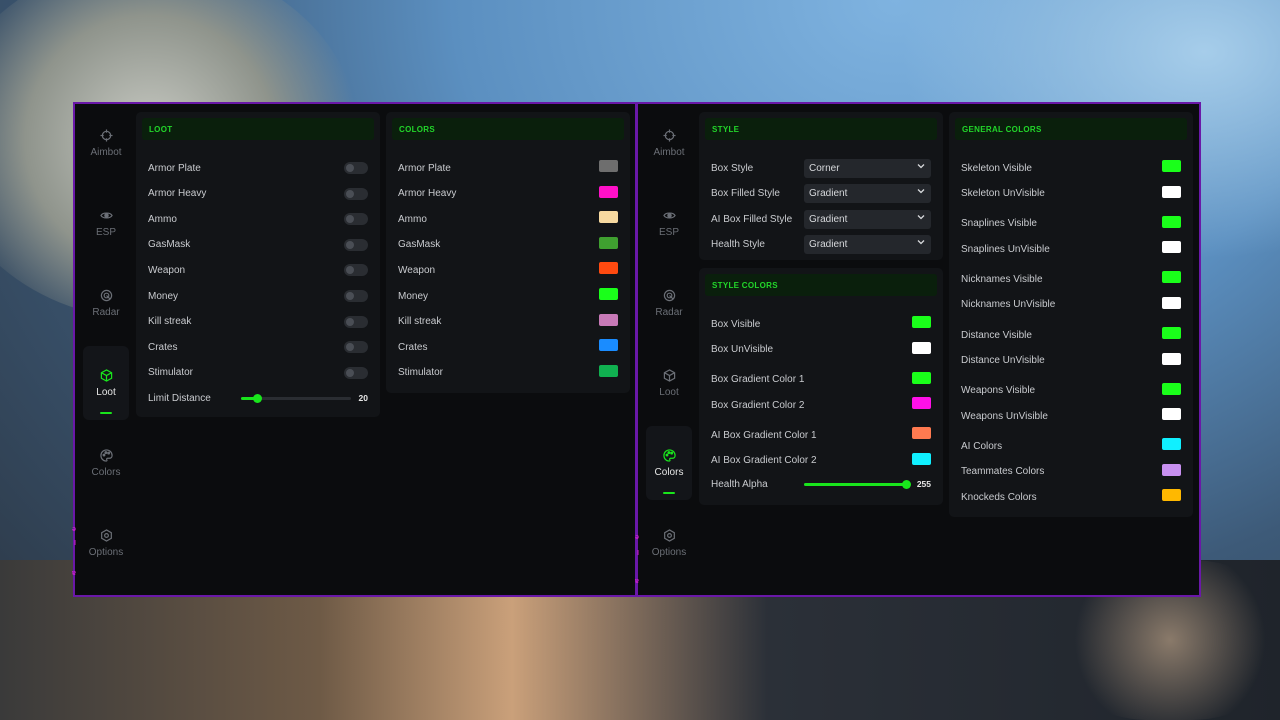 The image size is (1280, 720). I want to click on style-row: Health Style Gradient, so click(821, 245).